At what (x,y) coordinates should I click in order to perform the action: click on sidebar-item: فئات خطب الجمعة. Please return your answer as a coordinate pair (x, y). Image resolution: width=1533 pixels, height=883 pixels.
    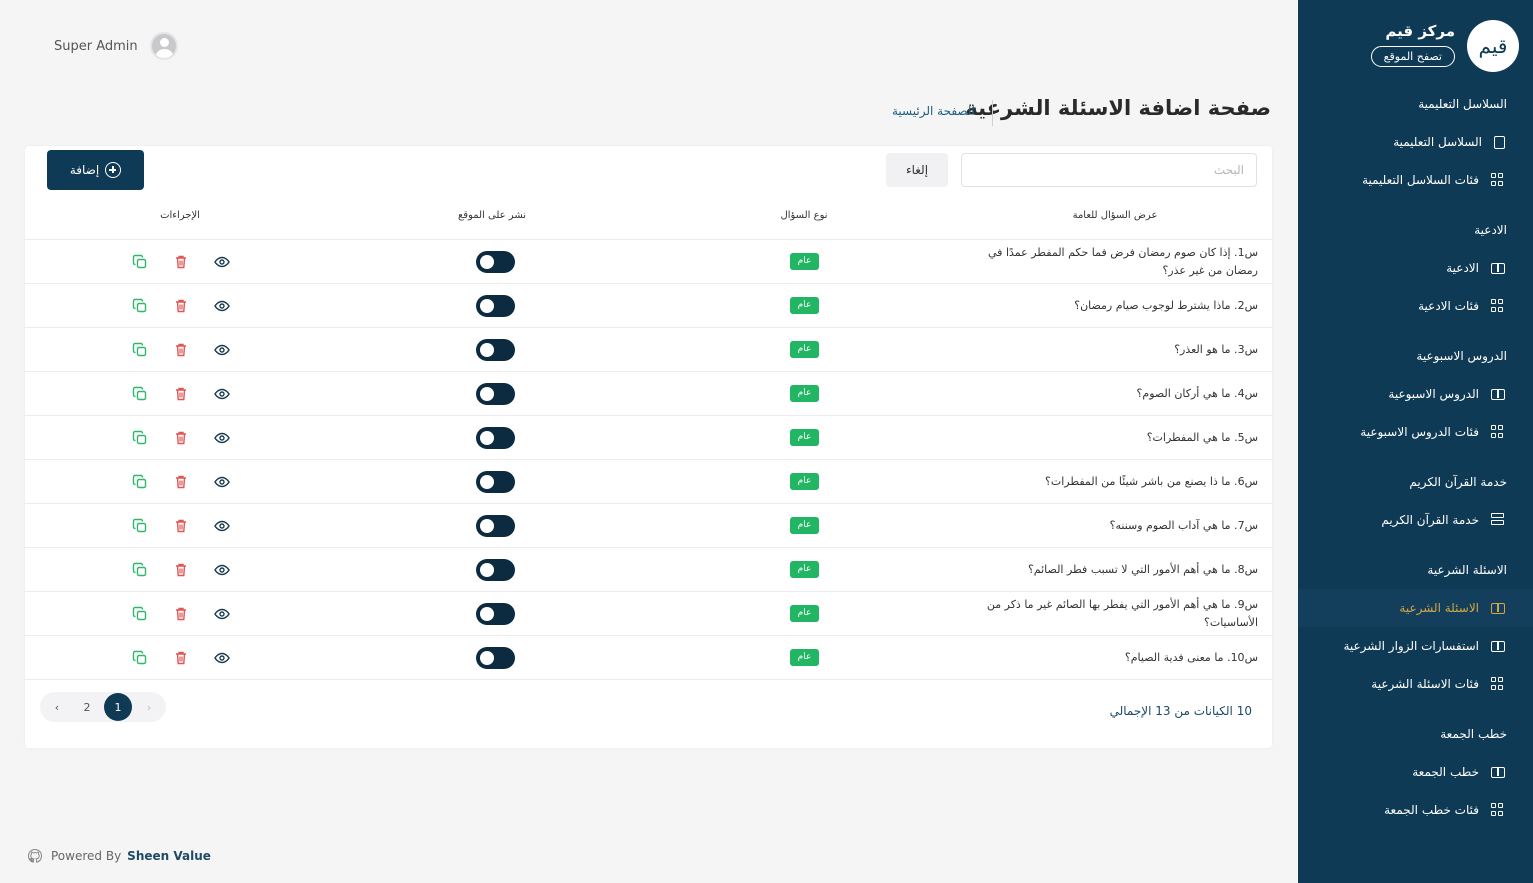
    Looking at the image, I should click on (1415, 810).